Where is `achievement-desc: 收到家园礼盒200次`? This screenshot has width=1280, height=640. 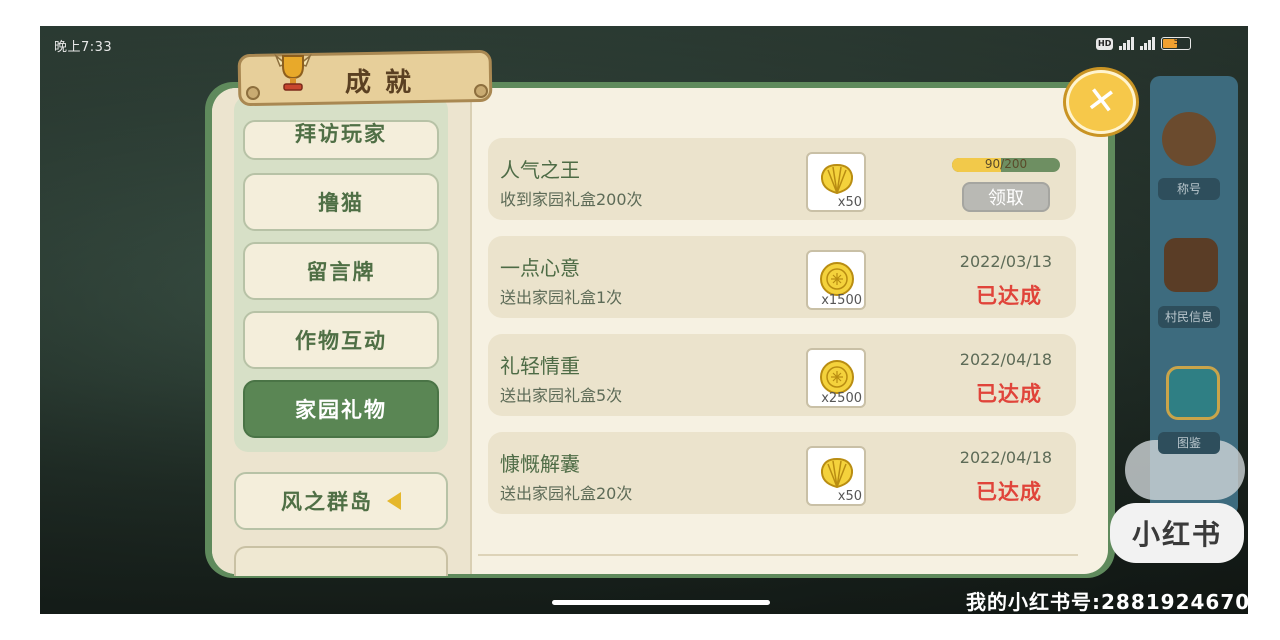
achievement-desc: 收到家园礼盒200次 is located at coordinates (571, 199).